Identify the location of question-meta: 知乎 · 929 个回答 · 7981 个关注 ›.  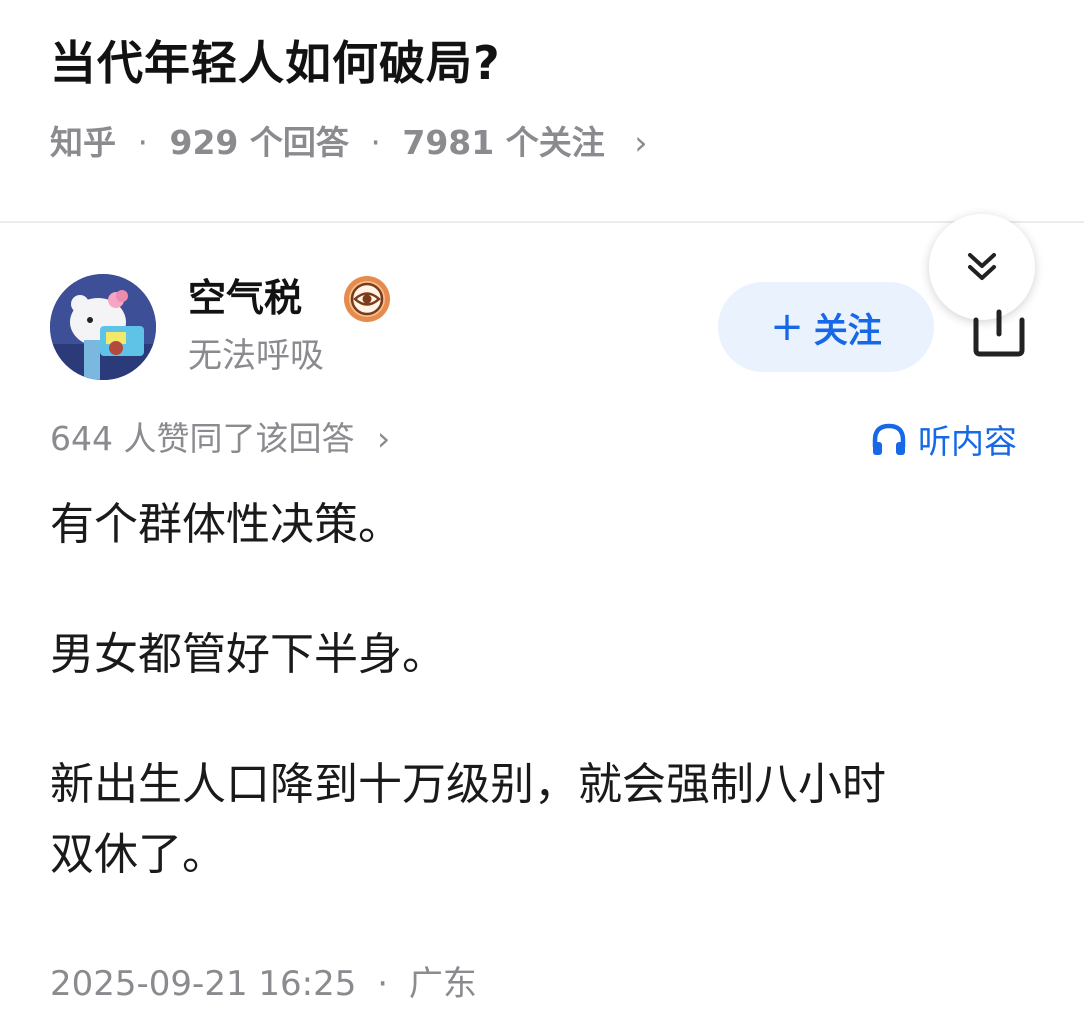
(348, 143).